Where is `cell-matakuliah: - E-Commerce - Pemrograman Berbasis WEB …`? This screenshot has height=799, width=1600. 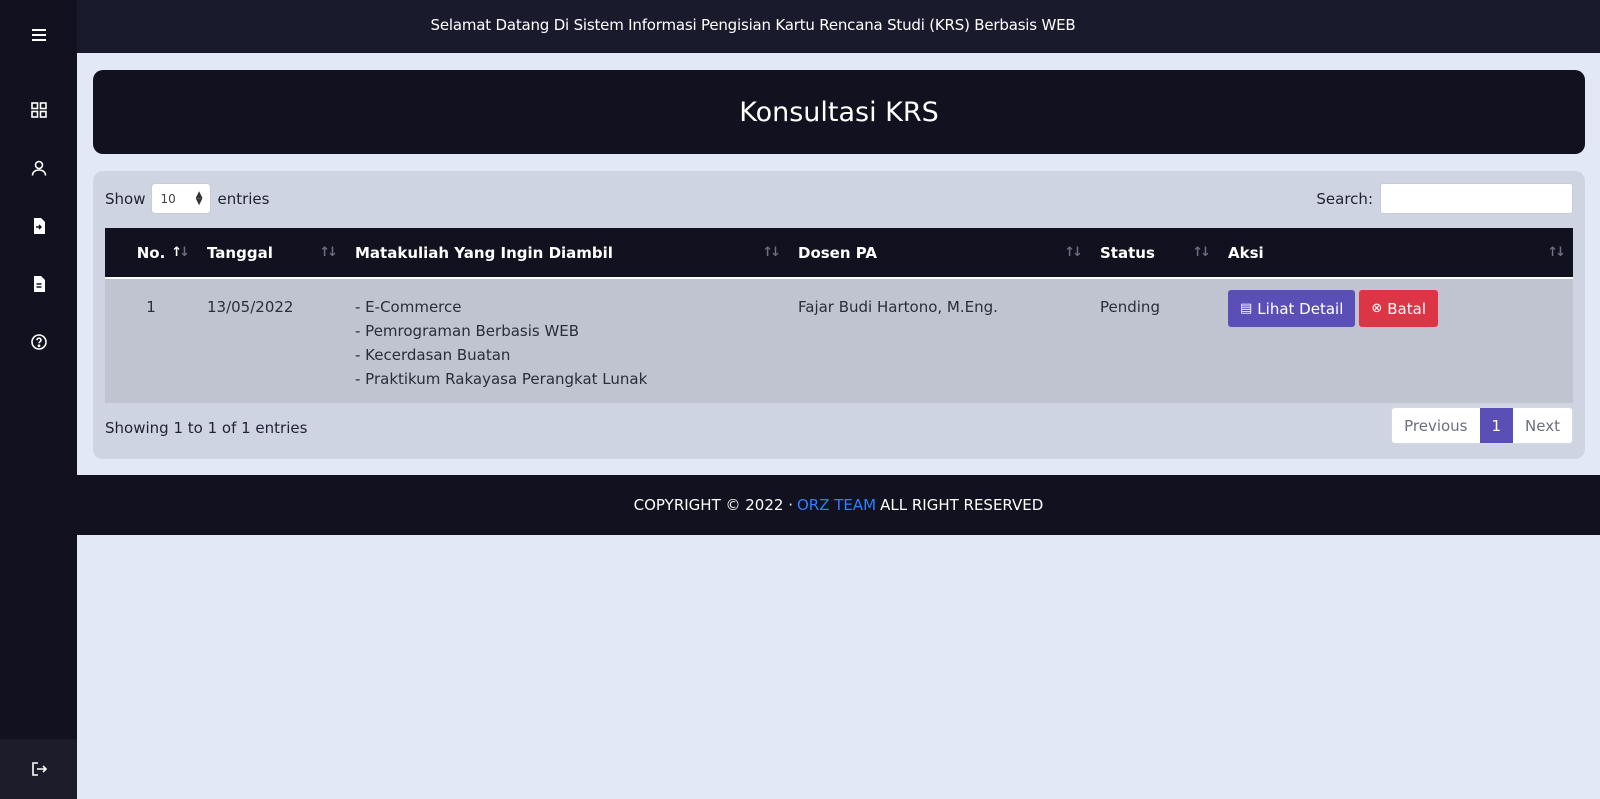
cell-matakuliah: - E-Commerce - Pemrograman Berbasis WEB … is located at coordinates (566, 340).